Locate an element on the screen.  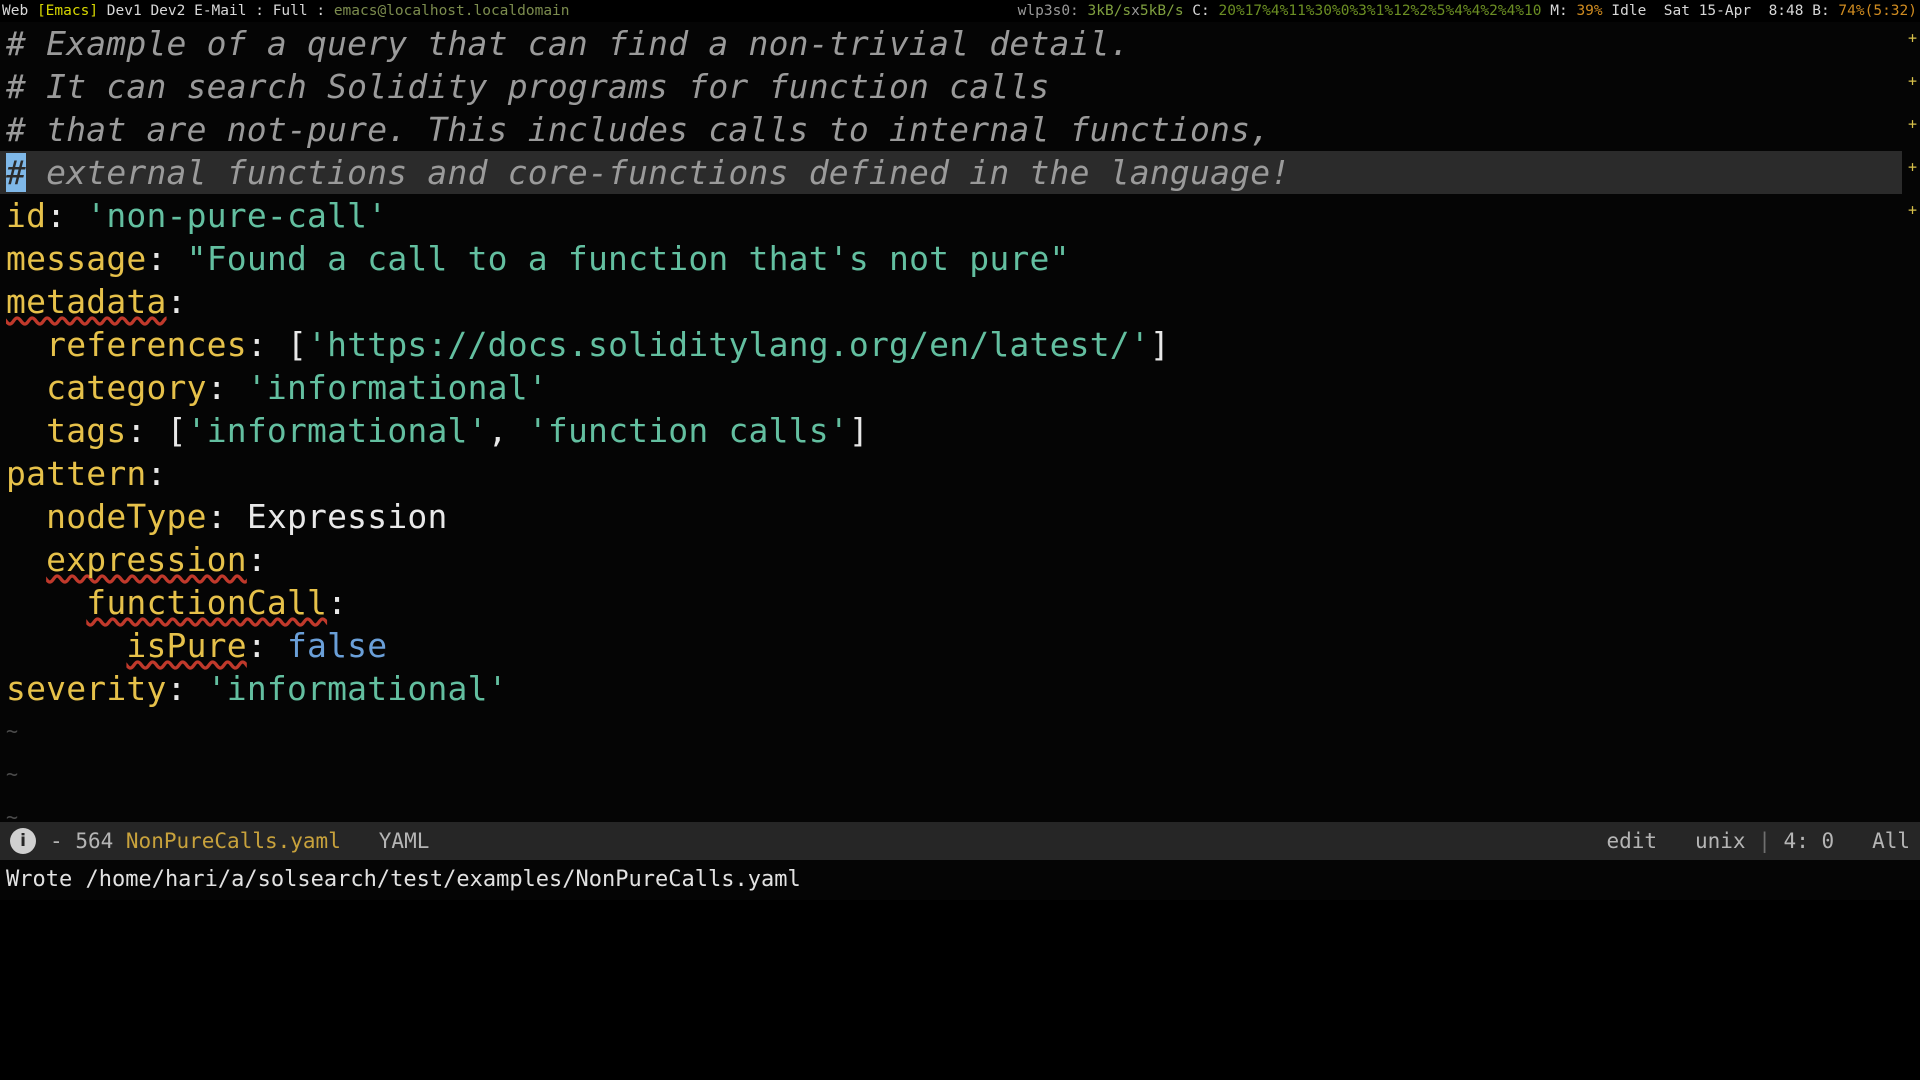
mode-line-left: i - 564 NonPureCalls.yaml YAML is located at coordinates (219, 841).